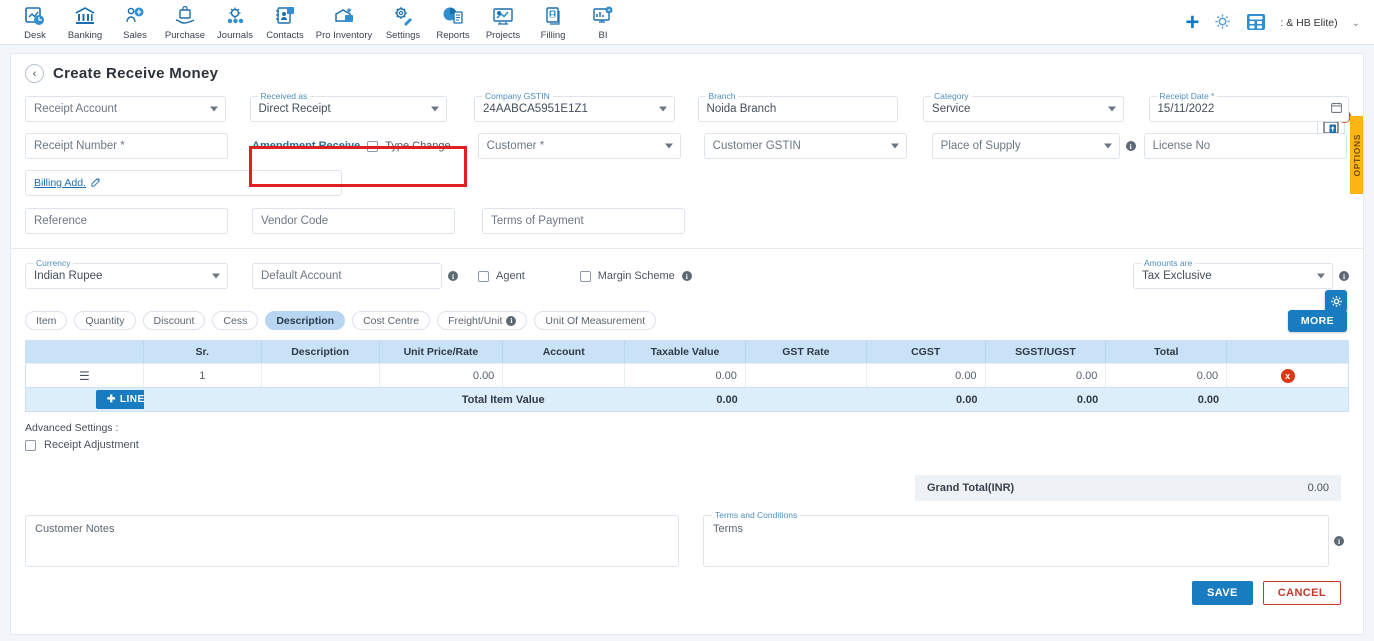 This screenshot has width=1374, height=641. What do you see at coordinates (352, 541) in the screenshot?
I see `customer-notes-textarea: Customer Notes` at bounding box center [352, 541].